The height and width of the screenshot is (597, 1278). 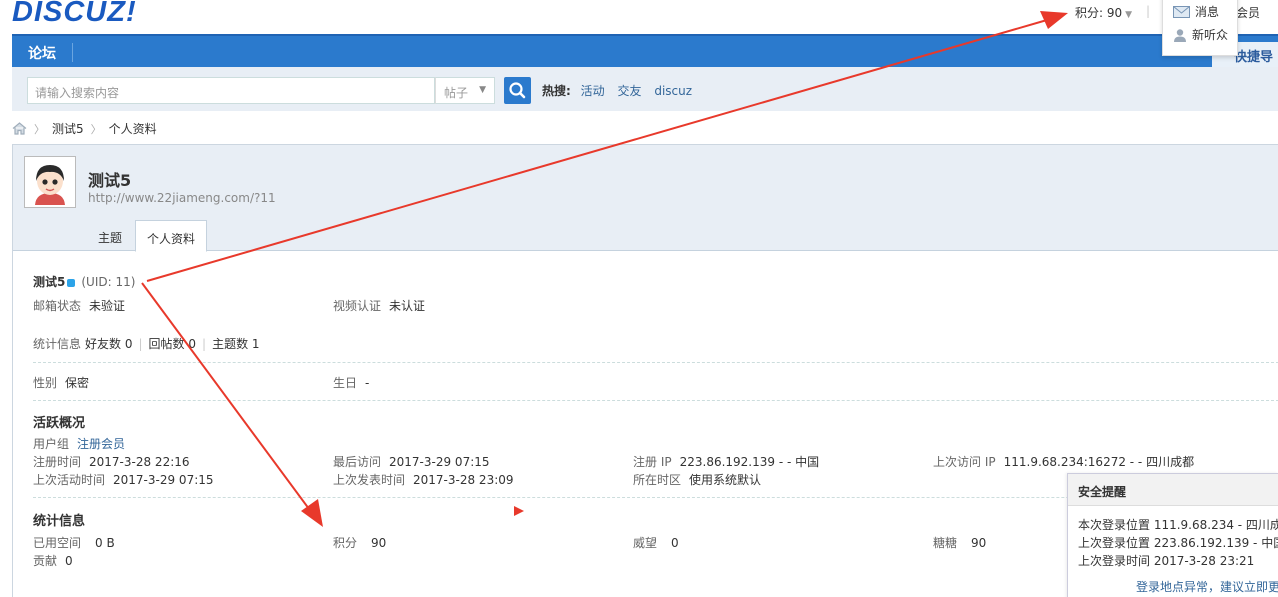 What do you see at coordinates (1181, 11) in the screenshot?
I see `envelope-icon` at bounding box center [1181, 11].